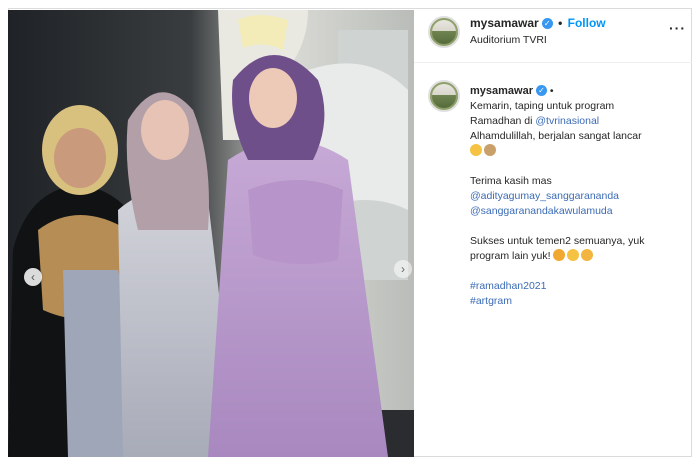 This screenshot has height=465, width=700. What do you see at coordinates (504, 23) in the screenshot?
I see `header-username: mysamawar` at bounding box center [504, 23].